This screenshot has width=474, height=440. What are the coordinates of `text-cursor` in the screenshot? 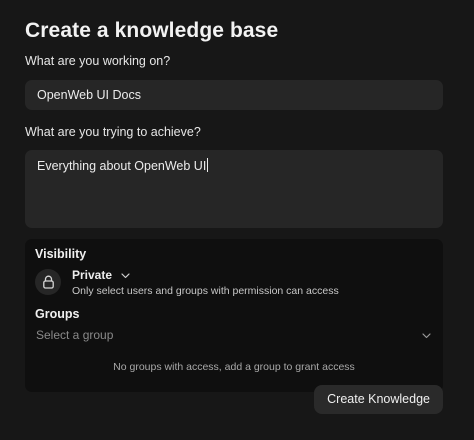 It's located at (208, 165).